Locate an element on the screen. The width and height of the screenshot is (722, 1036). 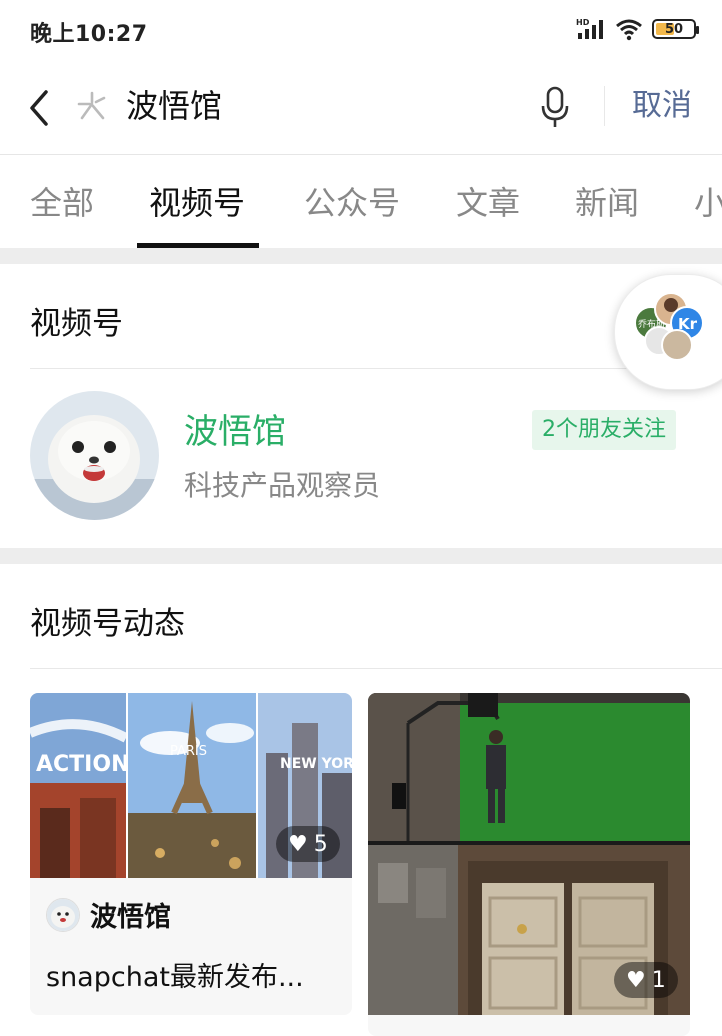
like-count: 5 is located at coordinates (320, 844).